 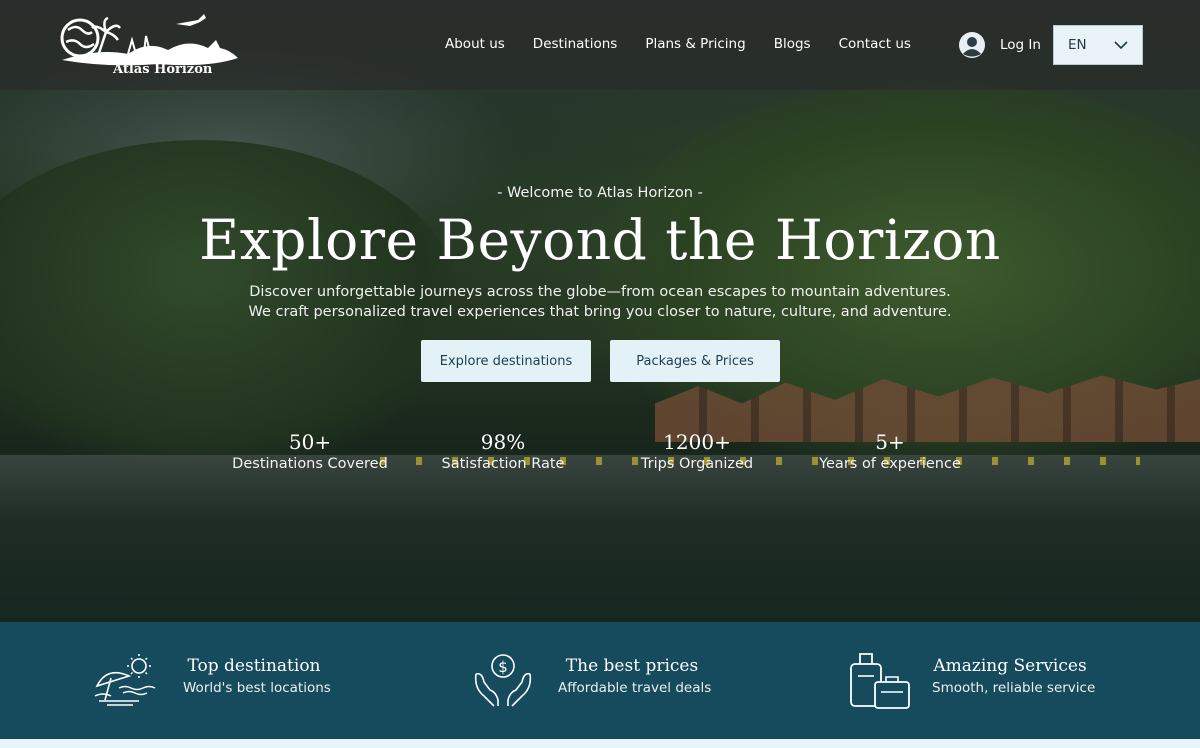 I want to click on feature-title: Top destination, so click(x=254, y=666).